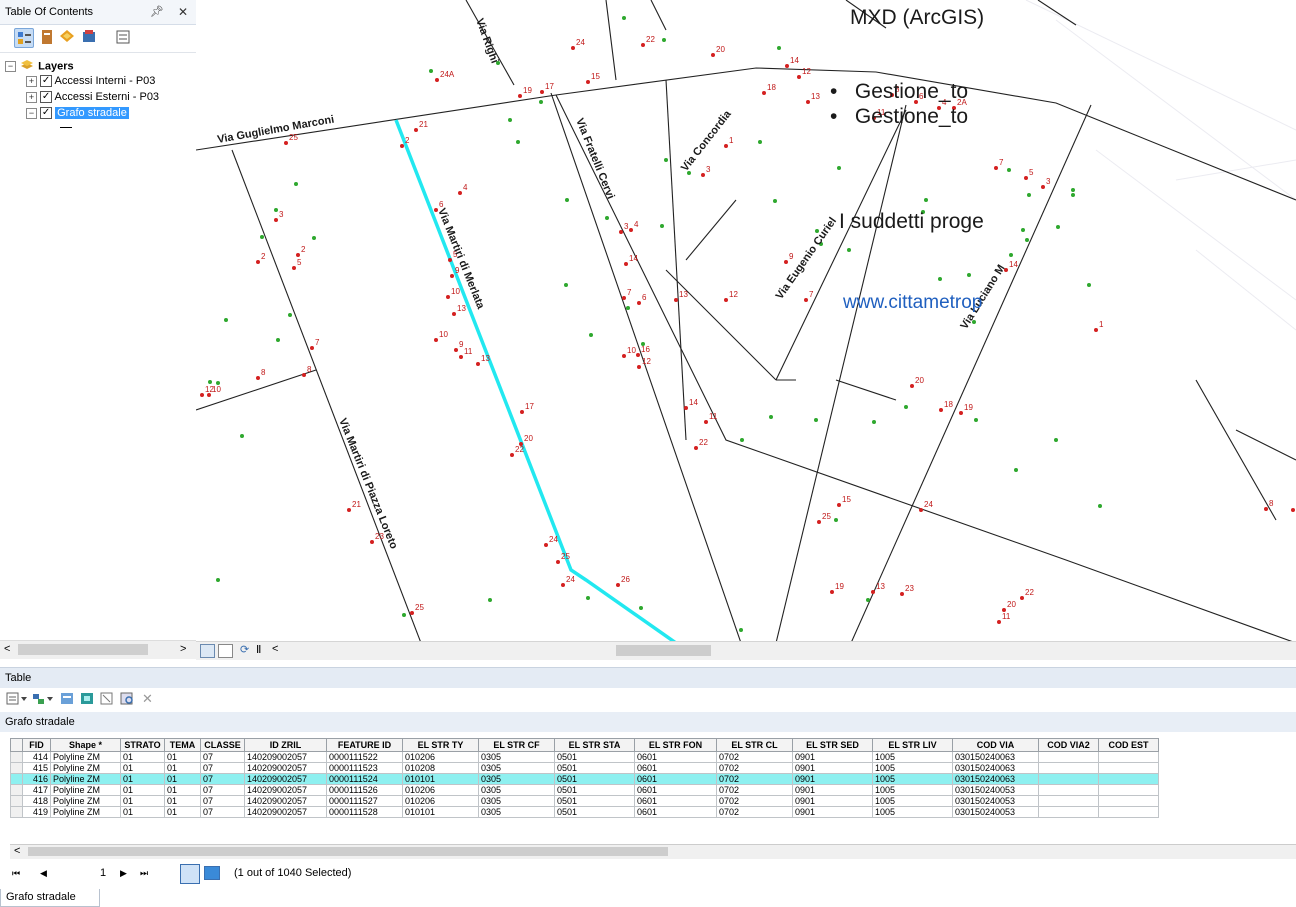 This screenshot has width=1296, height=907. Describe the element at coordinates (258, 649) in the screenshot. I see `pause-icon: Ⅱ` at that location.